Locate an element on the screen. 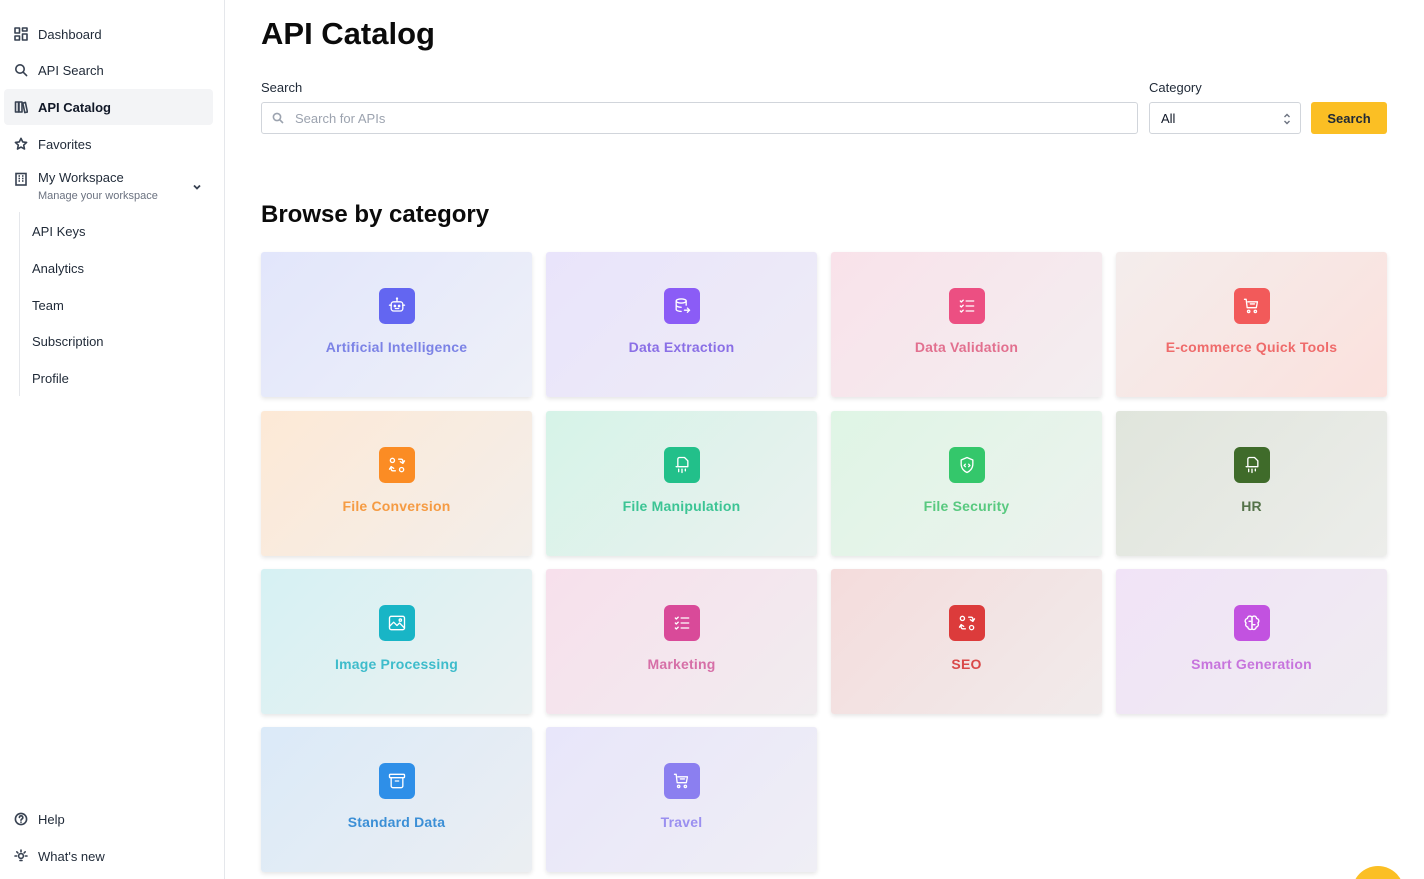 The width and height of the screenshot is (1424, 879). category-card-artificial-intelligence: Artificial Intelligence is located at coordinates (396, 324).